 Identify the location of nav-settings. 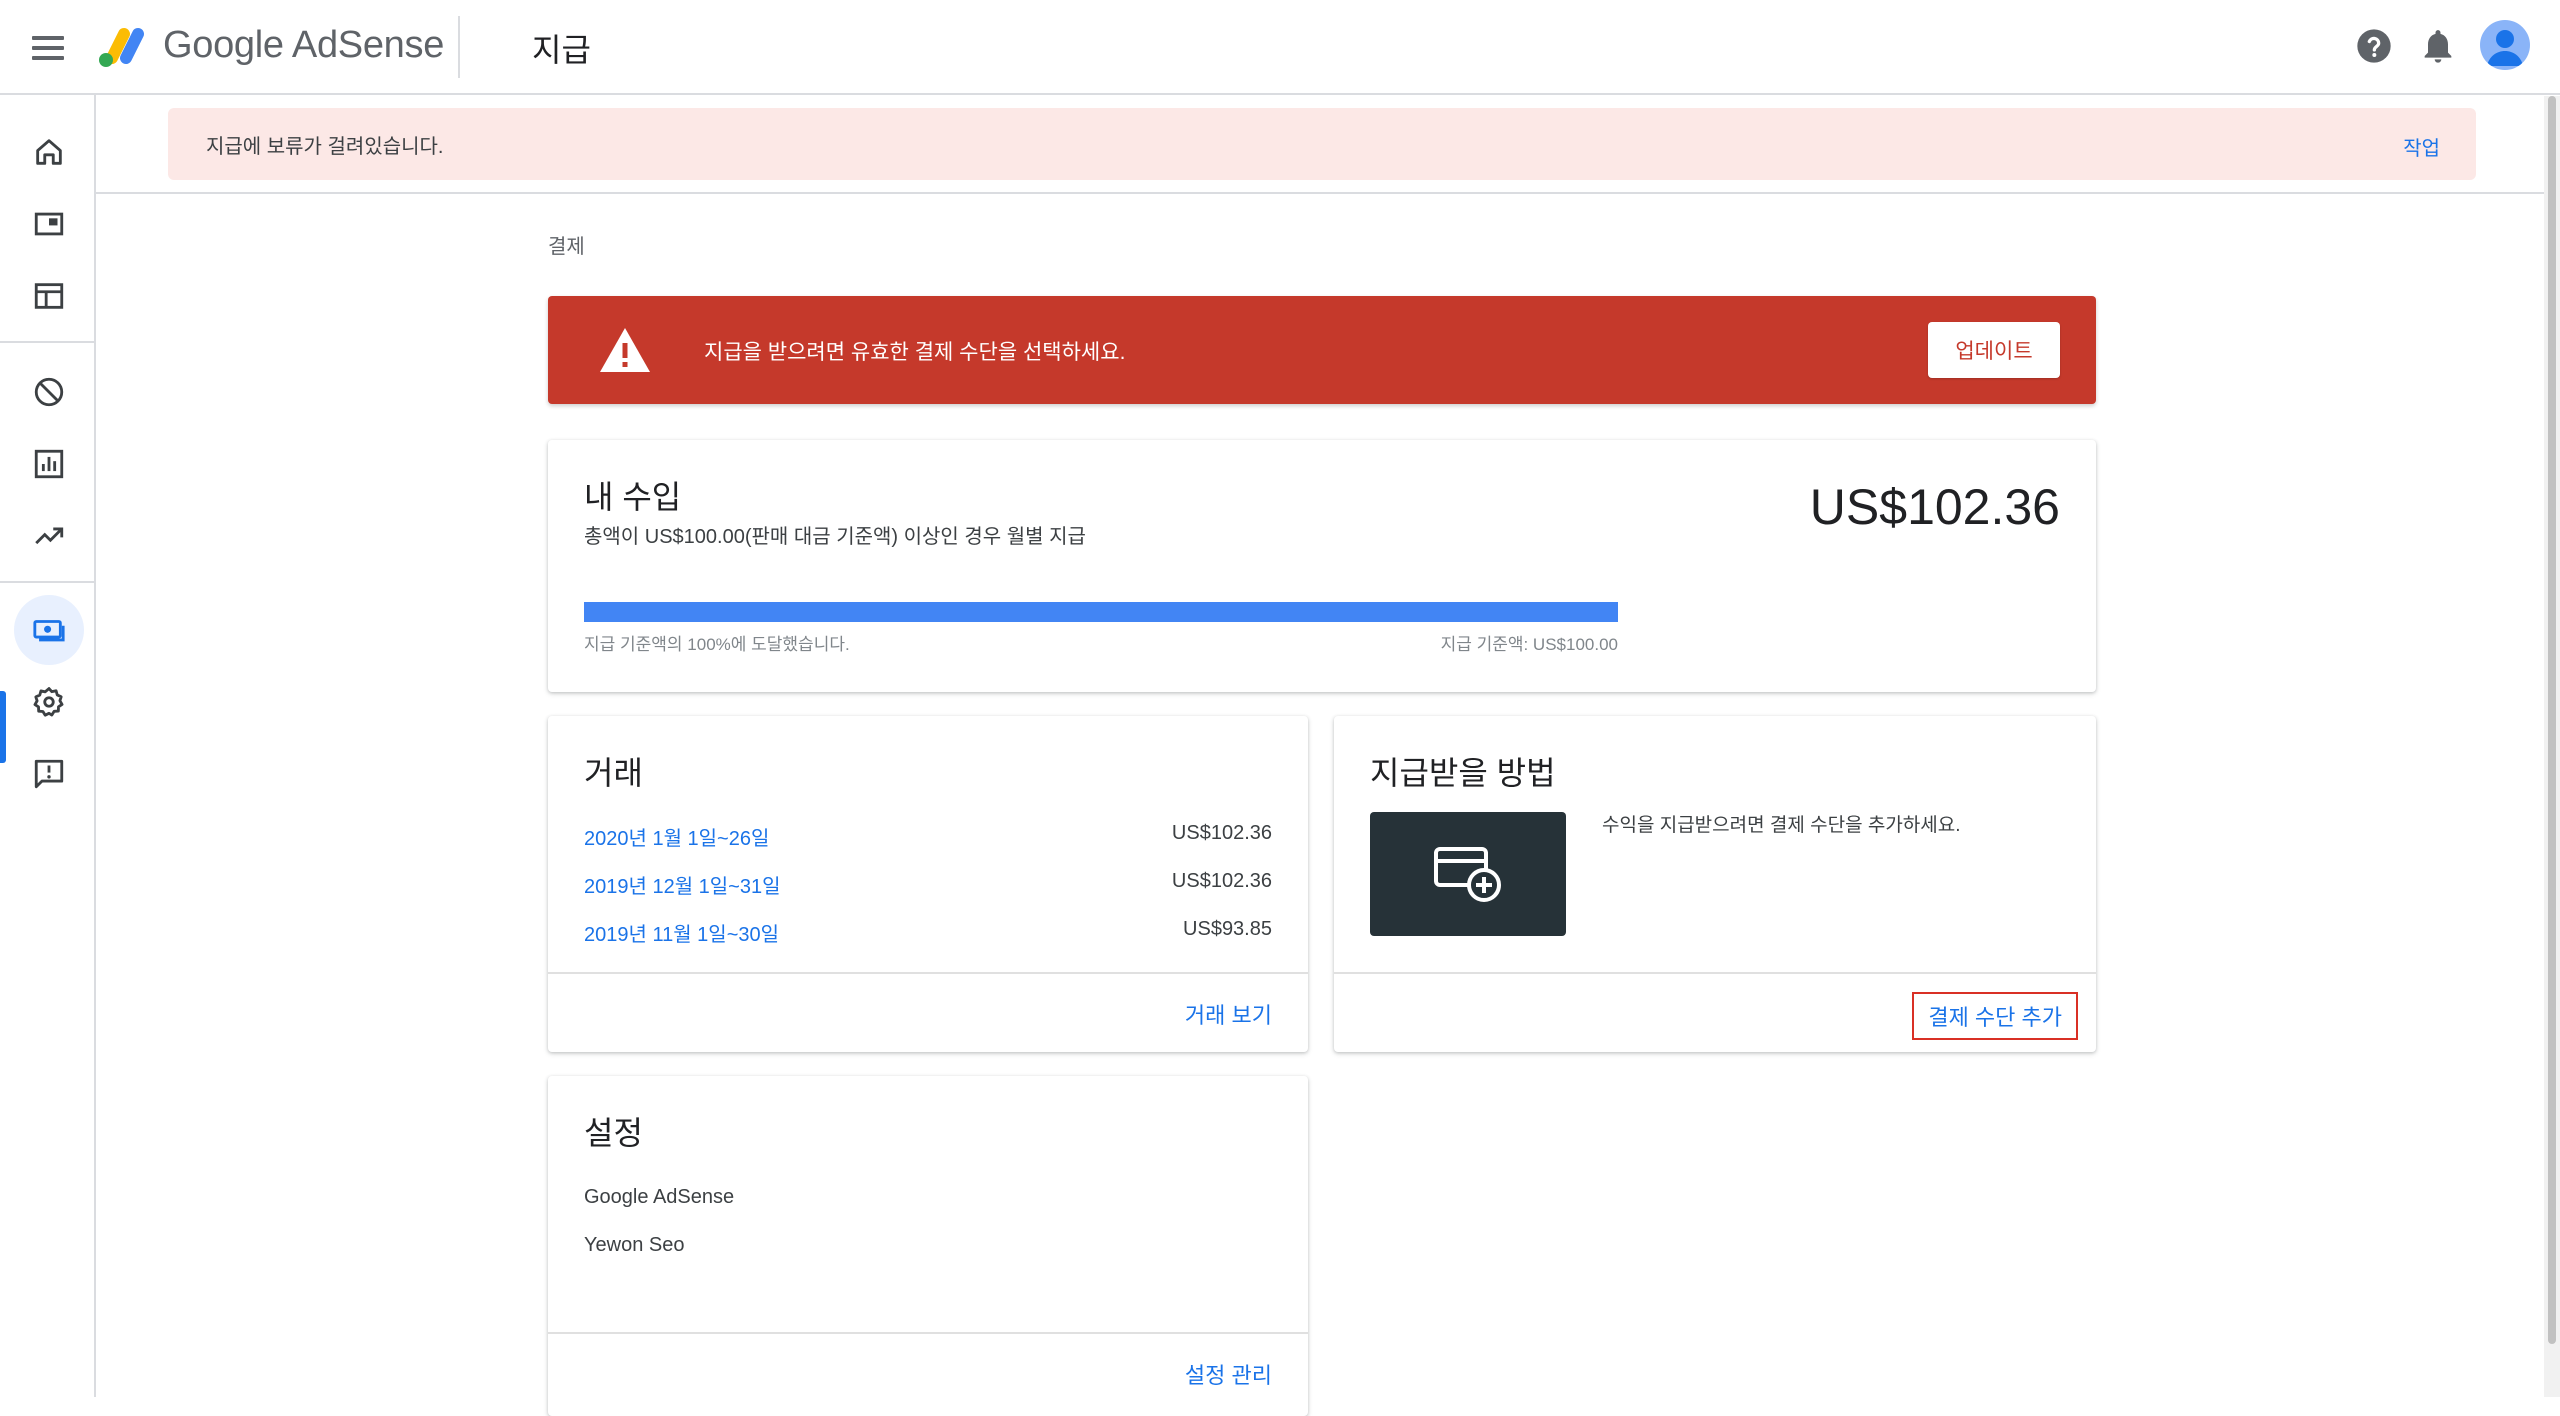
(49, 702).